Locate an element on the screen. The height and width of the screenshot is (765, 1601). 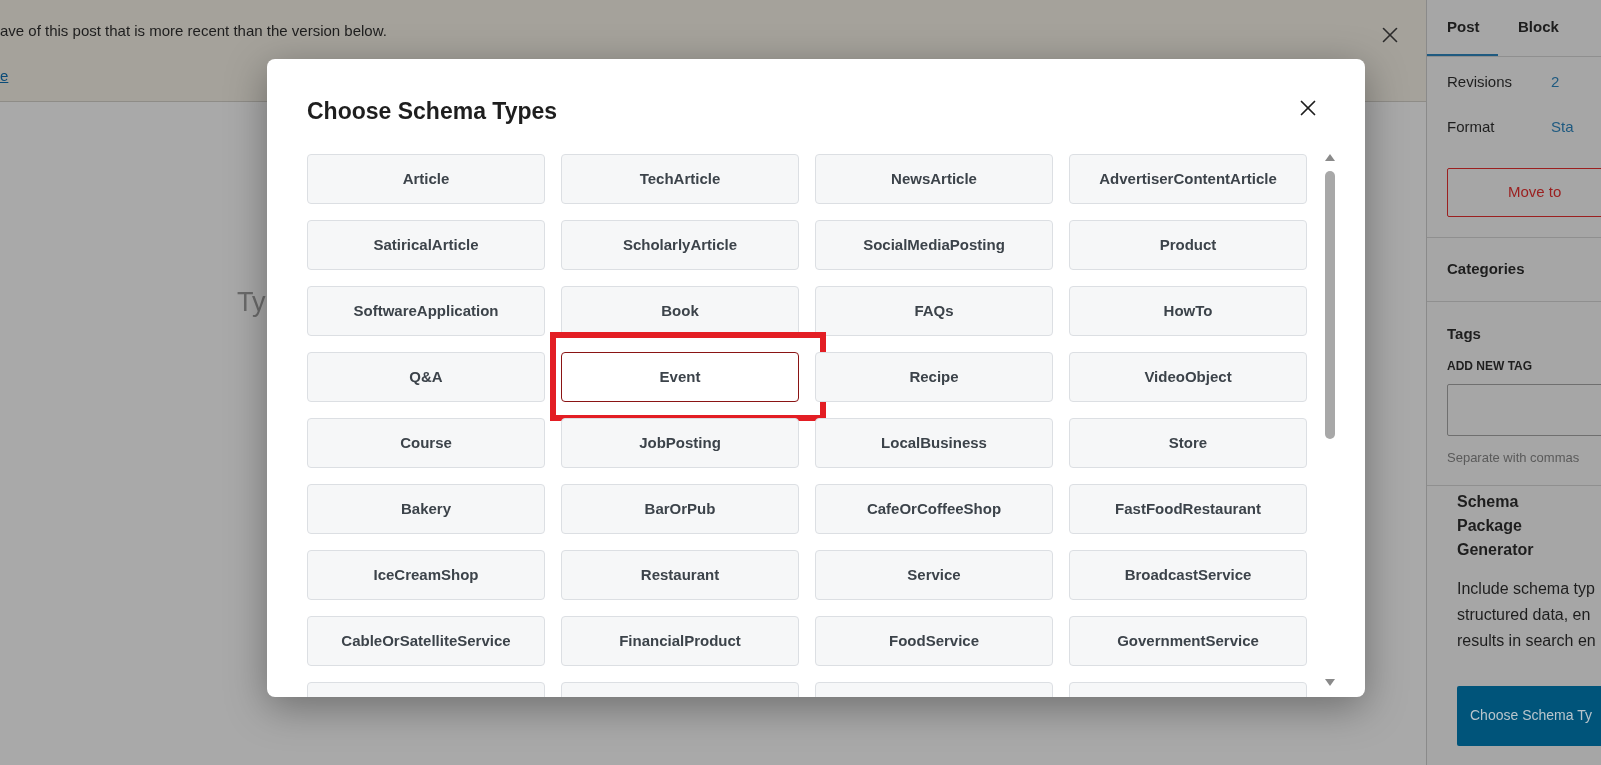
sidebar-tab: Block is located at coordinates (1538, 28).